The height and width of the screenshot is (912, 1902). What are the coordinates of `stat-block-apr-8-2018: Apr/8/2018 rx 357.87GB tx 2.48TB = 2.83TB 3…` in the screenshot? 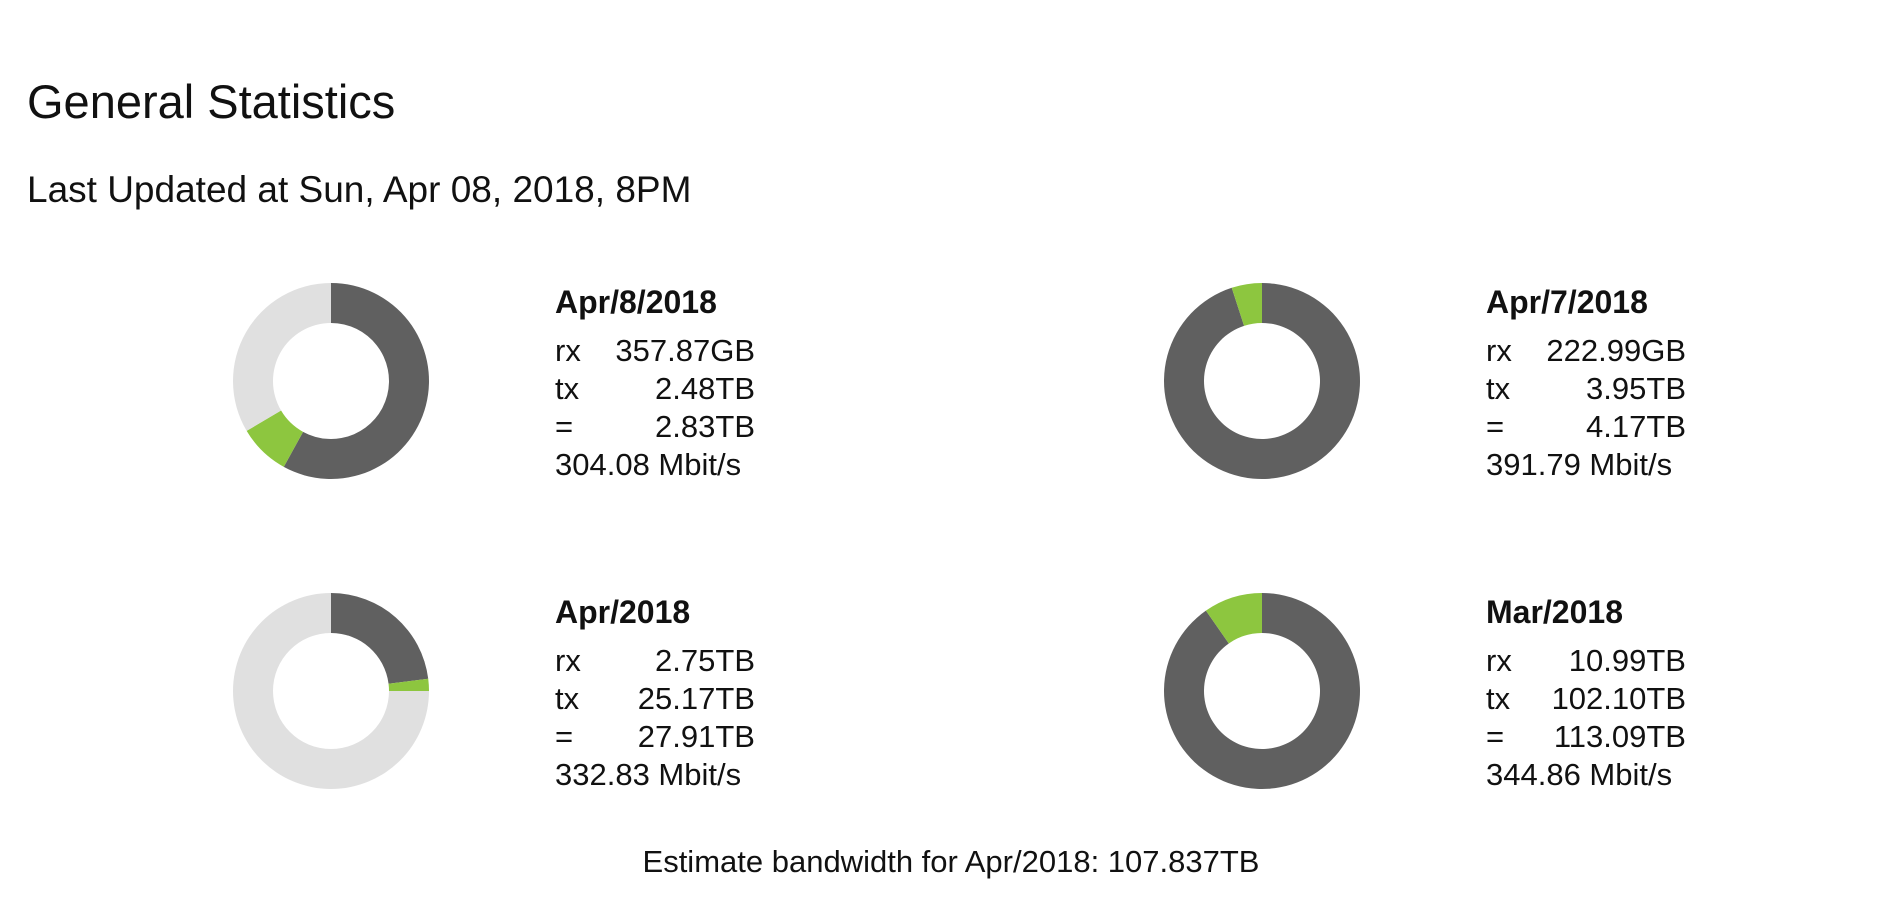 It's located at (642, 412).